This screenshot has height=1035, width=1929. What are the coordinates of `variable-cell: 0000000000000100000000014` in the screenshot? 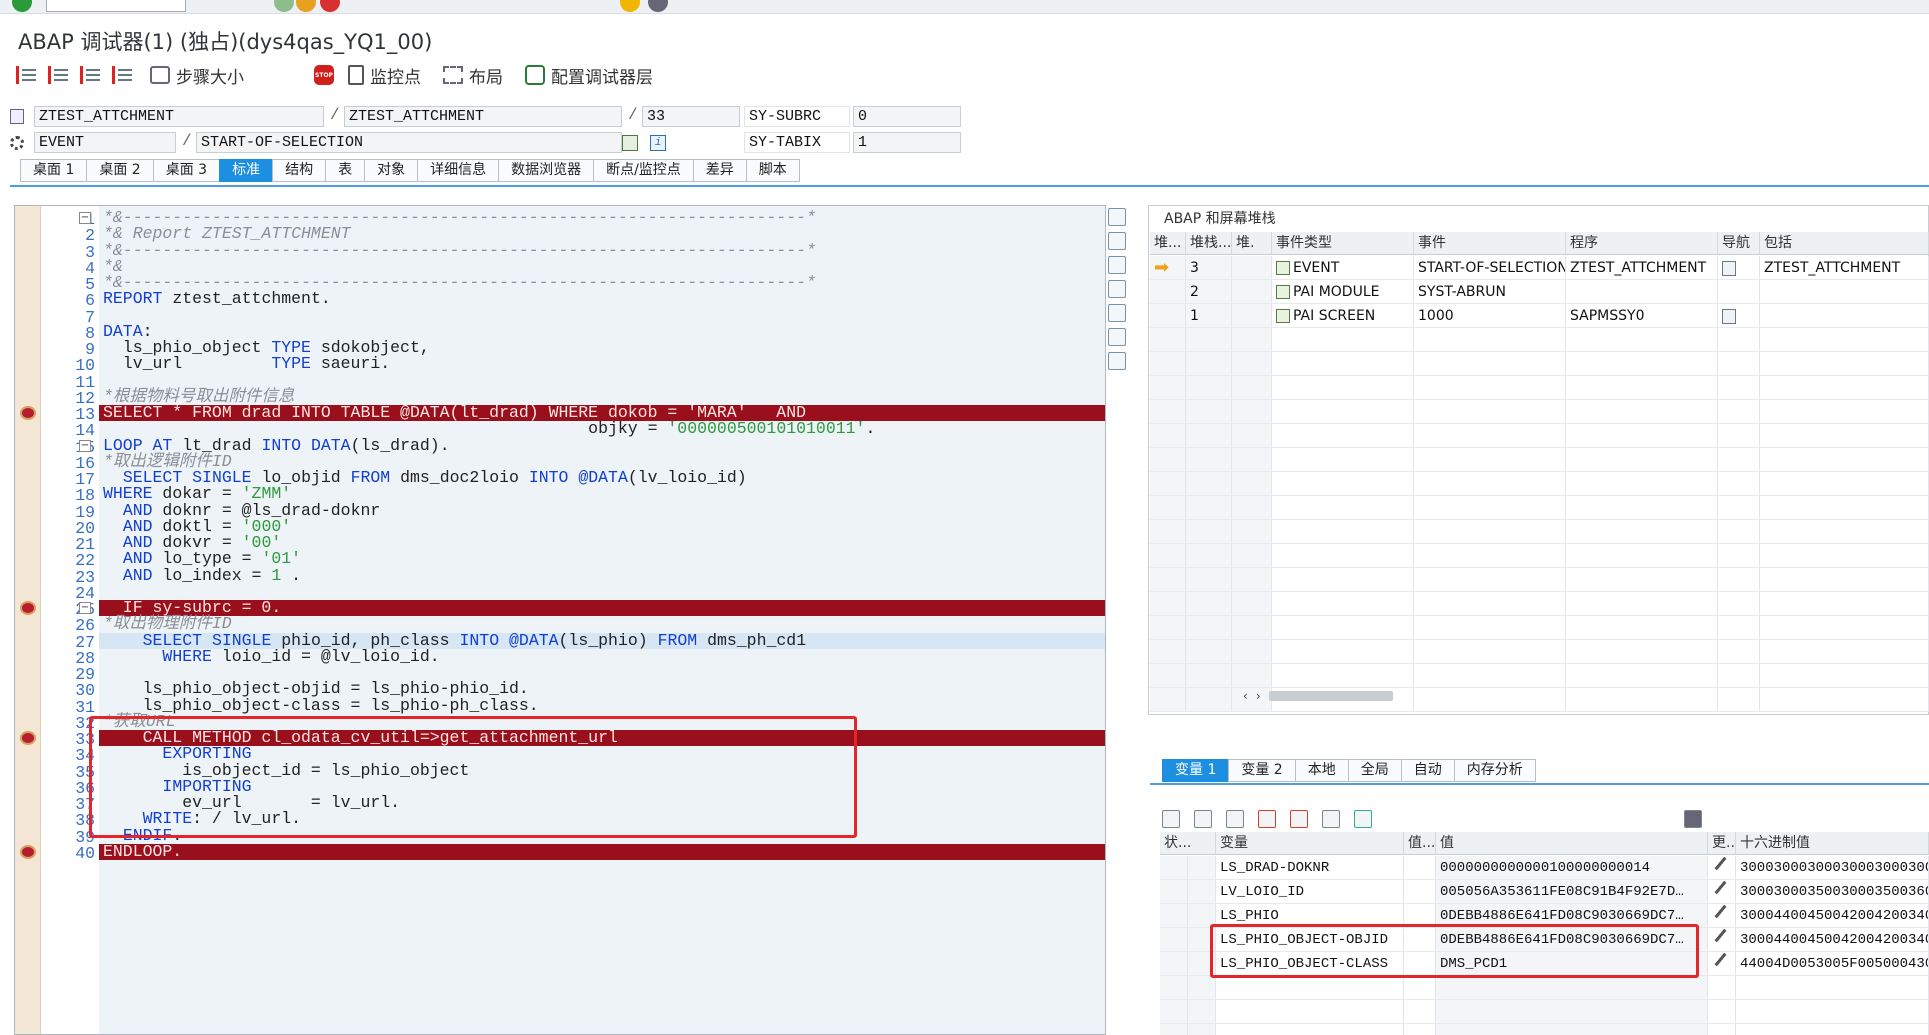 It's located at (1572, 868).